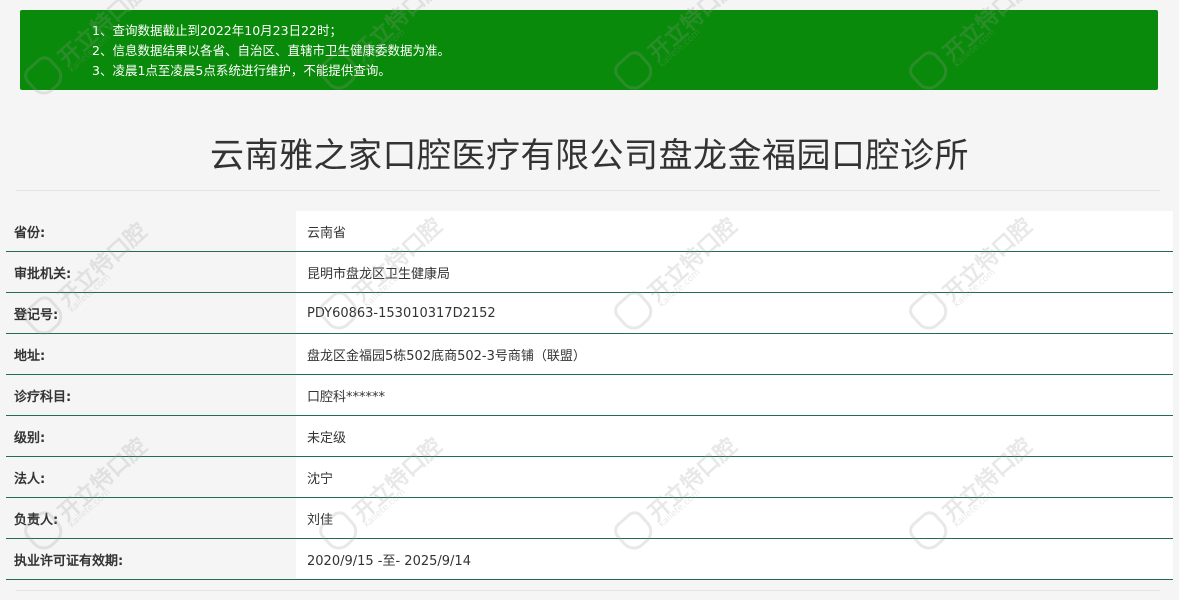  What do you see at coordinates (589, 156) in the screenshot?
I see `page-title: 云南雅之家口腔医疗有限公司盘龙金福园口腔诊所` at bounding box center [589, 156].